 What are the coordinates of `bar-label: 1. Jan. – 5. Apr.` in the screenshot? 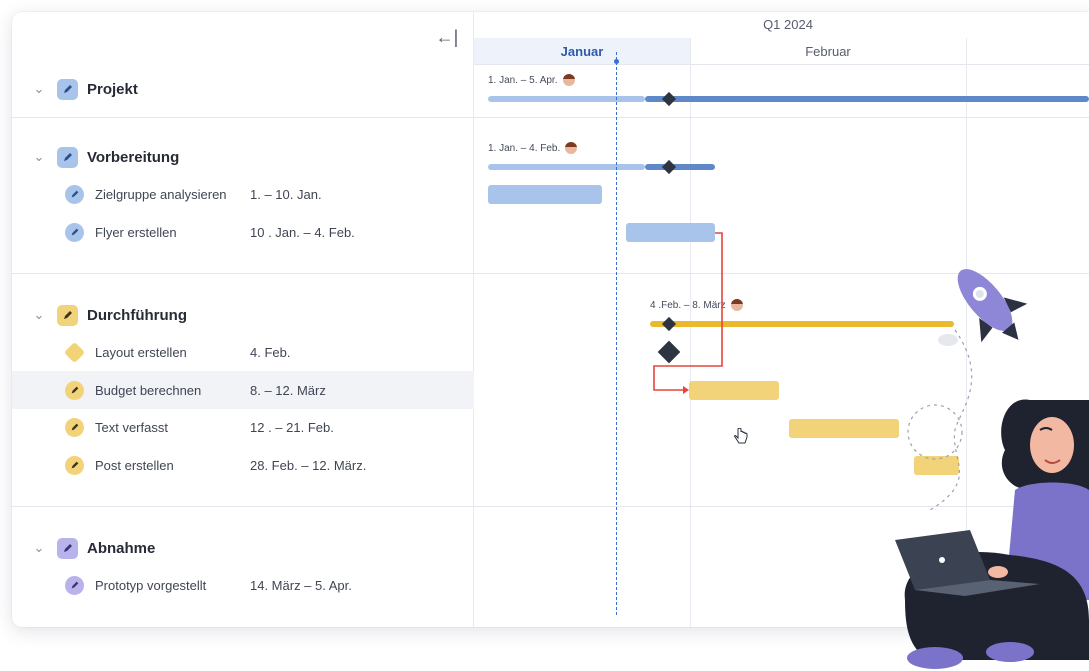 It's located at (531, 80).